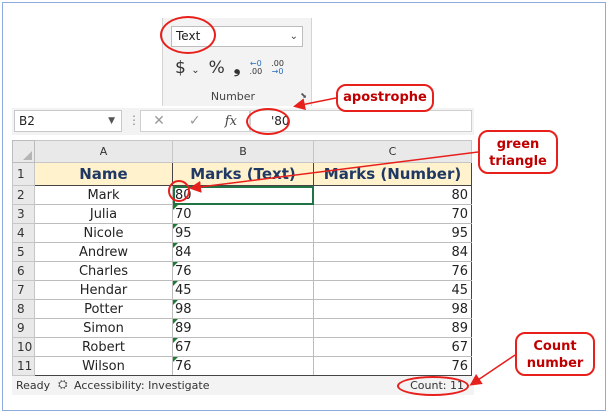 This screenshot has height=415, width=610. Describe the element at coordinates (492, 370) in the screenshot. I see `count-number-arrow` at that location.